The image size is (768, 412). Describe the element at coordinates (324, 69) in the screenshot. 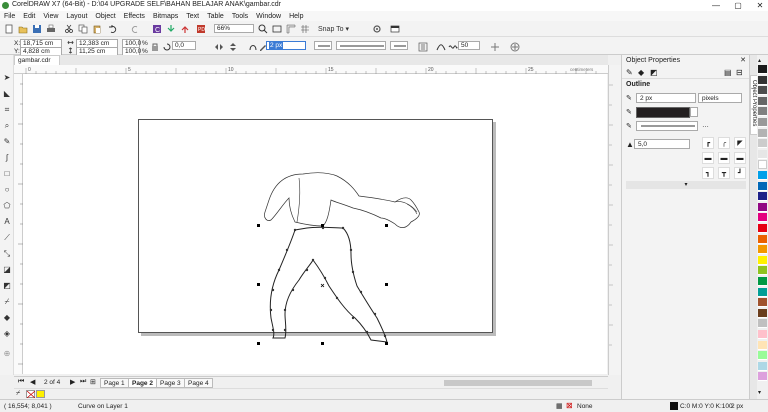

I see `horizontal-ruler: 051015202530centimeters` at that location.